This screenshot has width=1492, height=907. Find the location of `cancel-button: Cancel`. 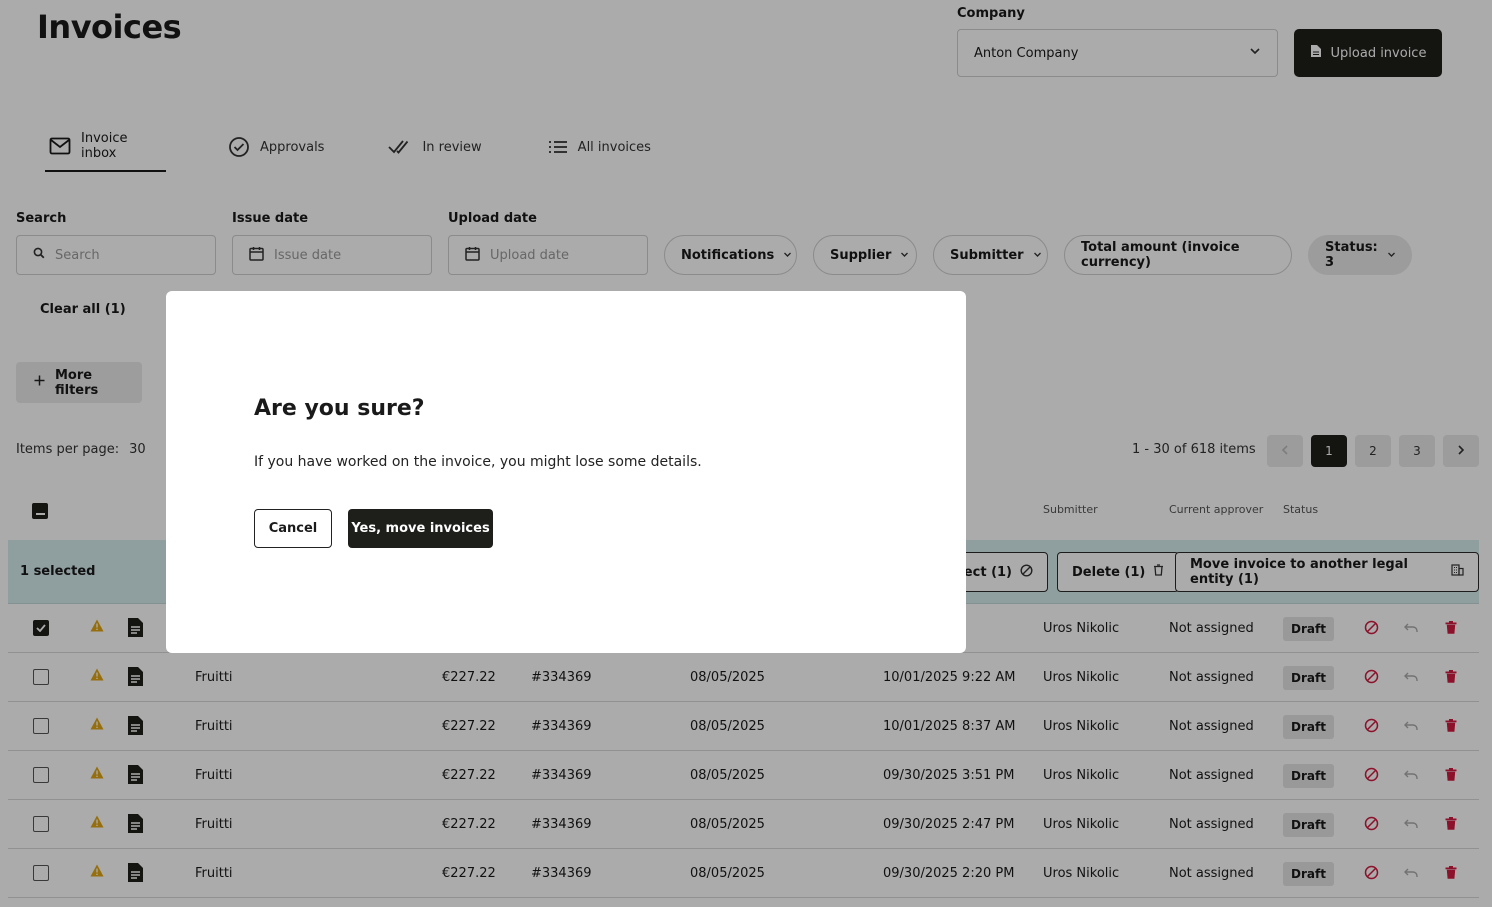

cancel-button: Cancel is located at coordinates (293, 528).